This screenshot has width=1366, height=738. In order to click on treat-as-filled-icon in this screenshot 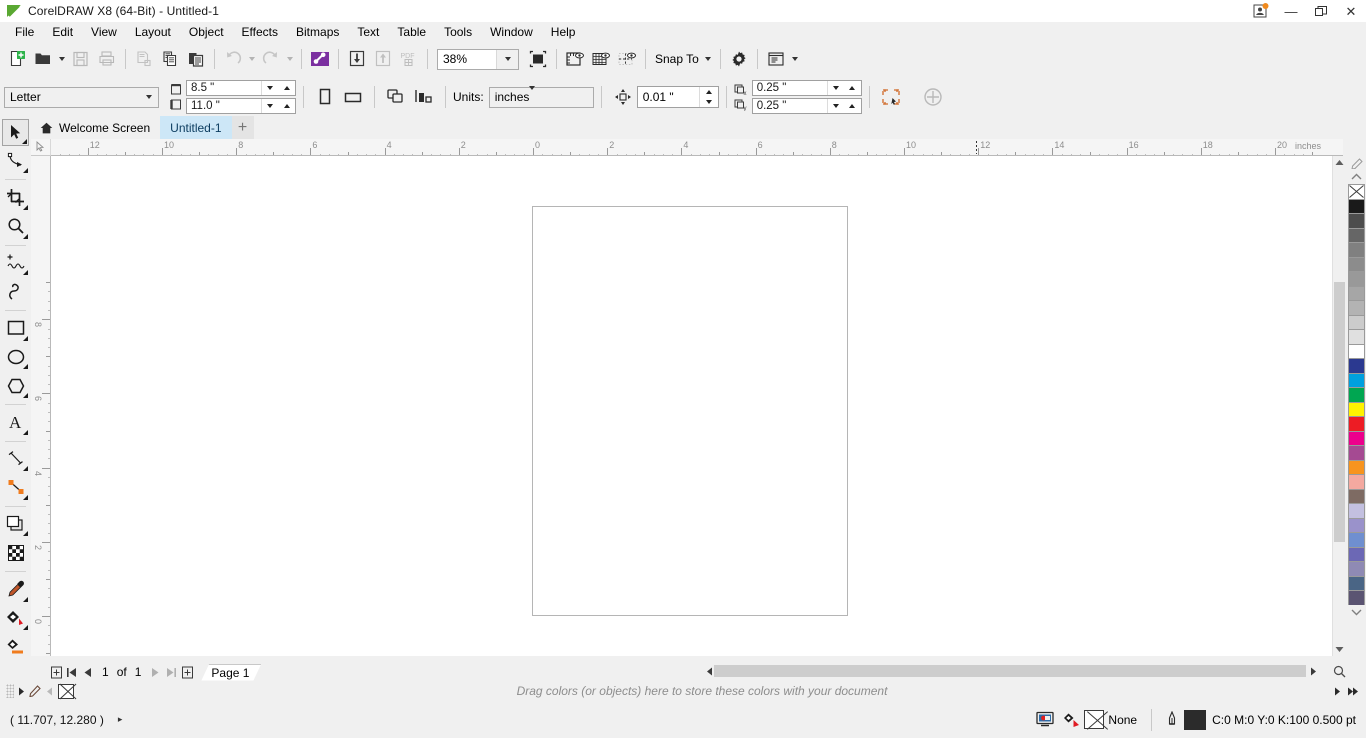, I will do `click(891, 97)`.